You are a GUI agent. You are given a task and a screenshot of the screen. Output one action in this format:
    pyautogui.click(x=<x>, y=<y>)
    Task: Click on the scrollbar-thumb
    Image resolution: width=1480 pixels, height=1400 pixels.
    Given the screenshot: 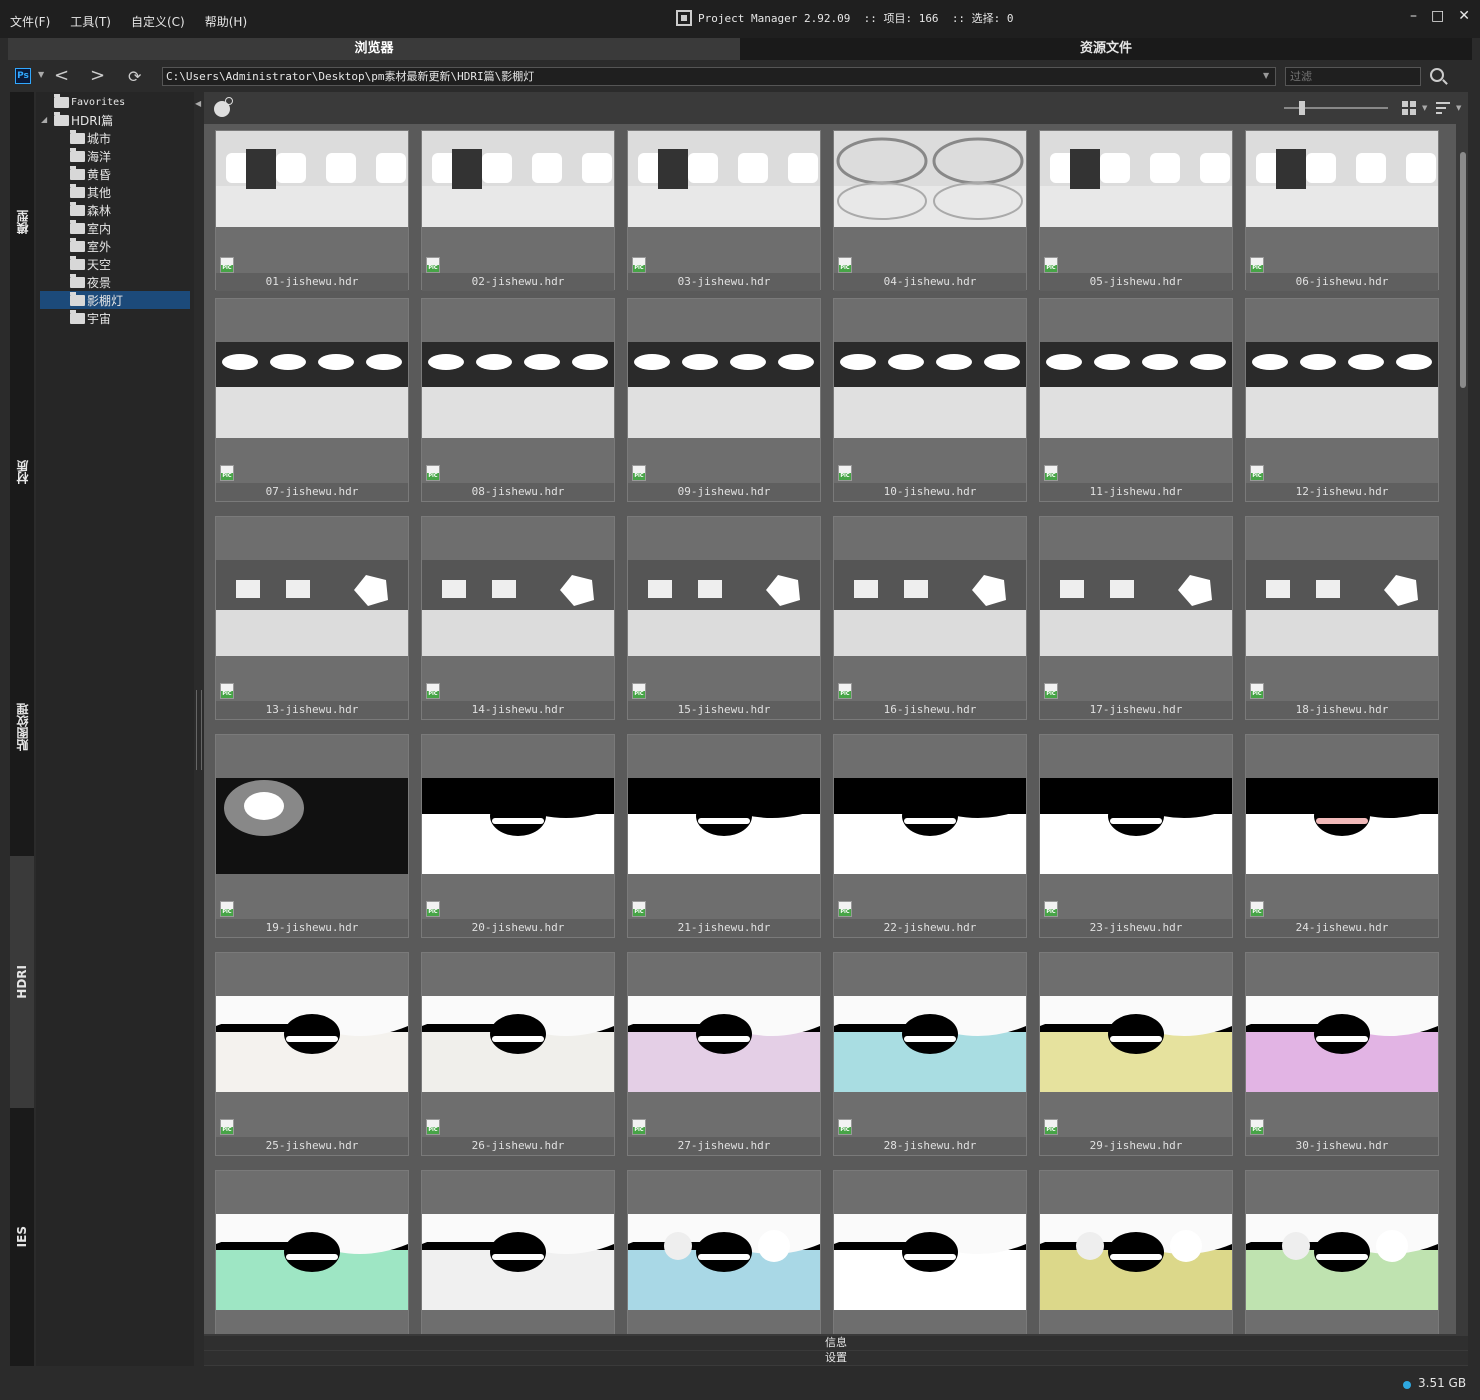 What is the action you would take?
    pyautogui.click(x=1463, y=270)
    